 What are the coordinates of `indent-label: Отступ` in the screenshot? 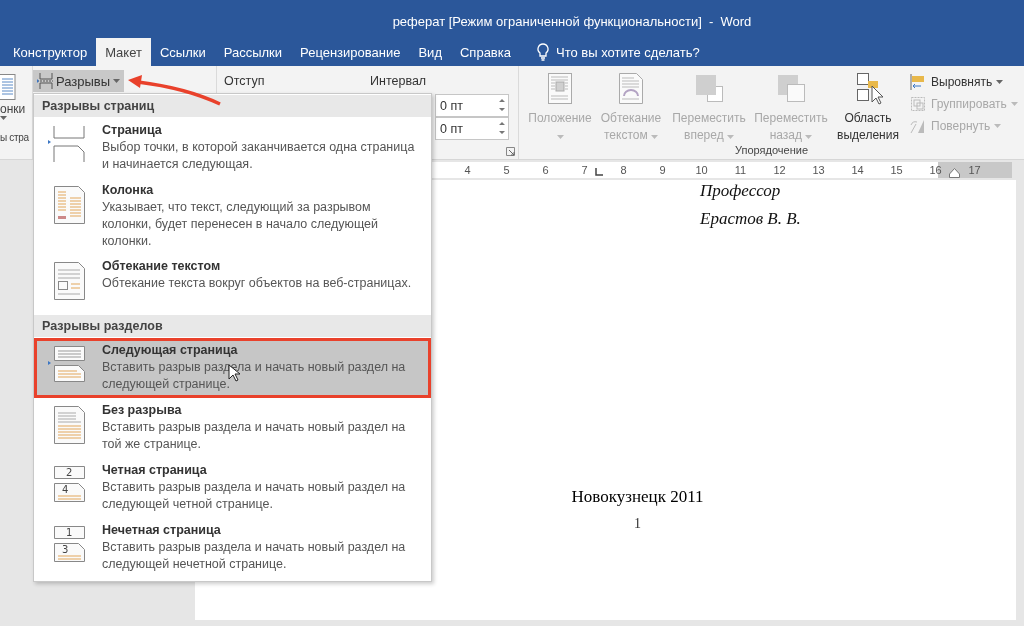 It's located at (245, 81).